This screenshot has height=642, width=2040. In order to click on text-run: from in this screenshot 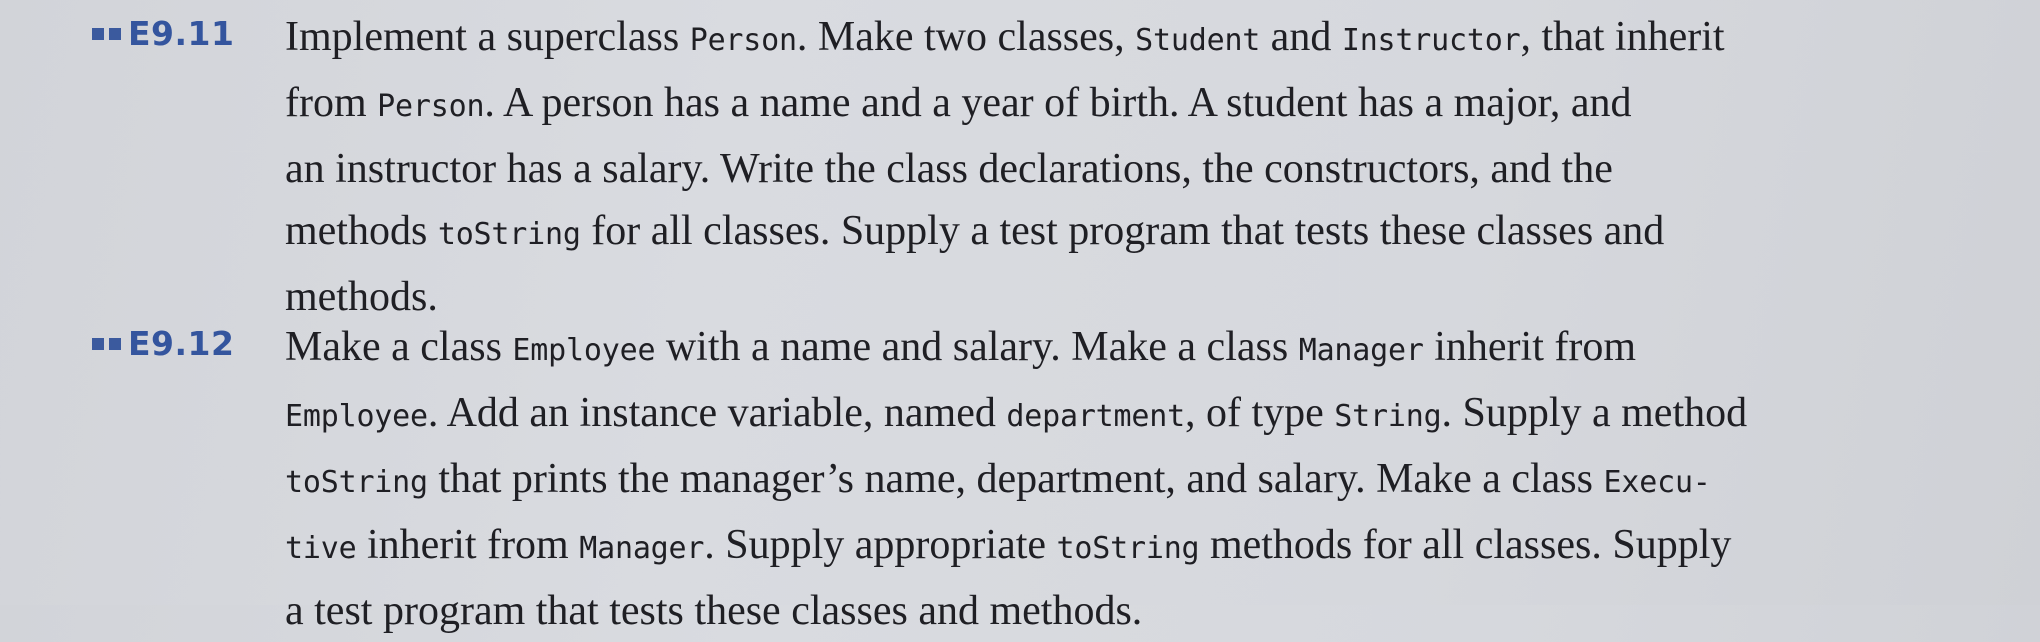, I will do `click(331, 103)`.